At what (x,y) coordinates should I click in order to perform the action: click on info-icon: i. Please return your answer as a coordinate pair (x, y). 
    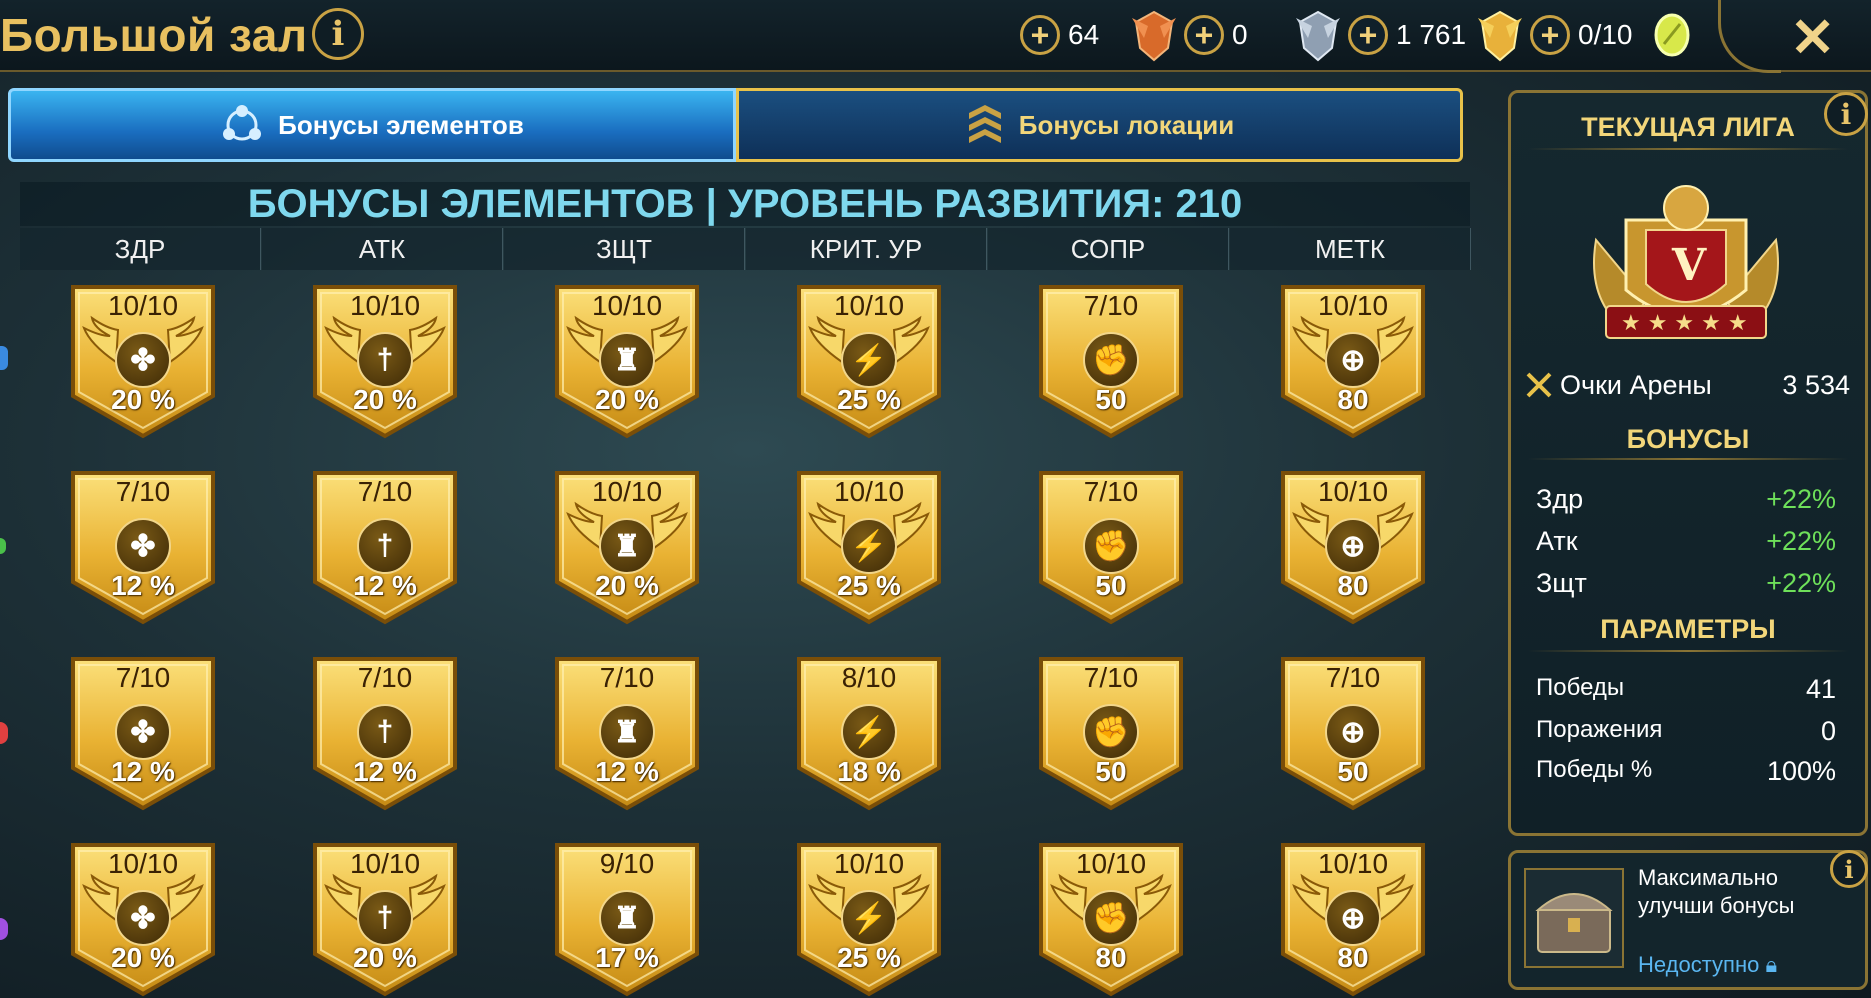
    Looking at the image, I should click on (338, 34).